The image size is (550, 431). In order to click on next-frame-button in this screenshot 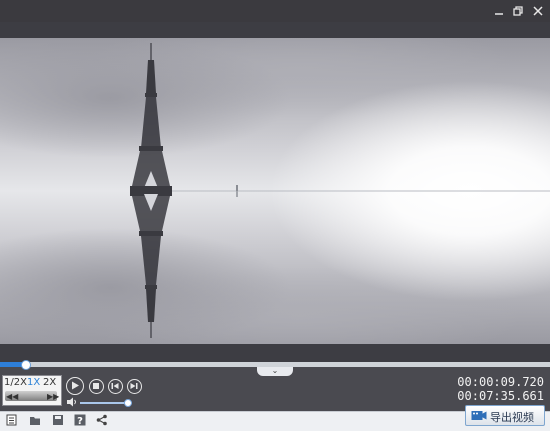, I will do `click(134, 386)`.